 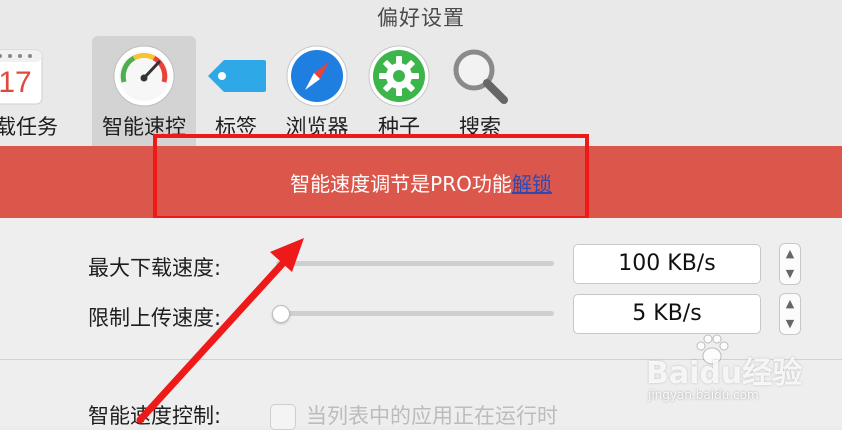 I want to click on annotation-arrow, so click(x=220, y=331).